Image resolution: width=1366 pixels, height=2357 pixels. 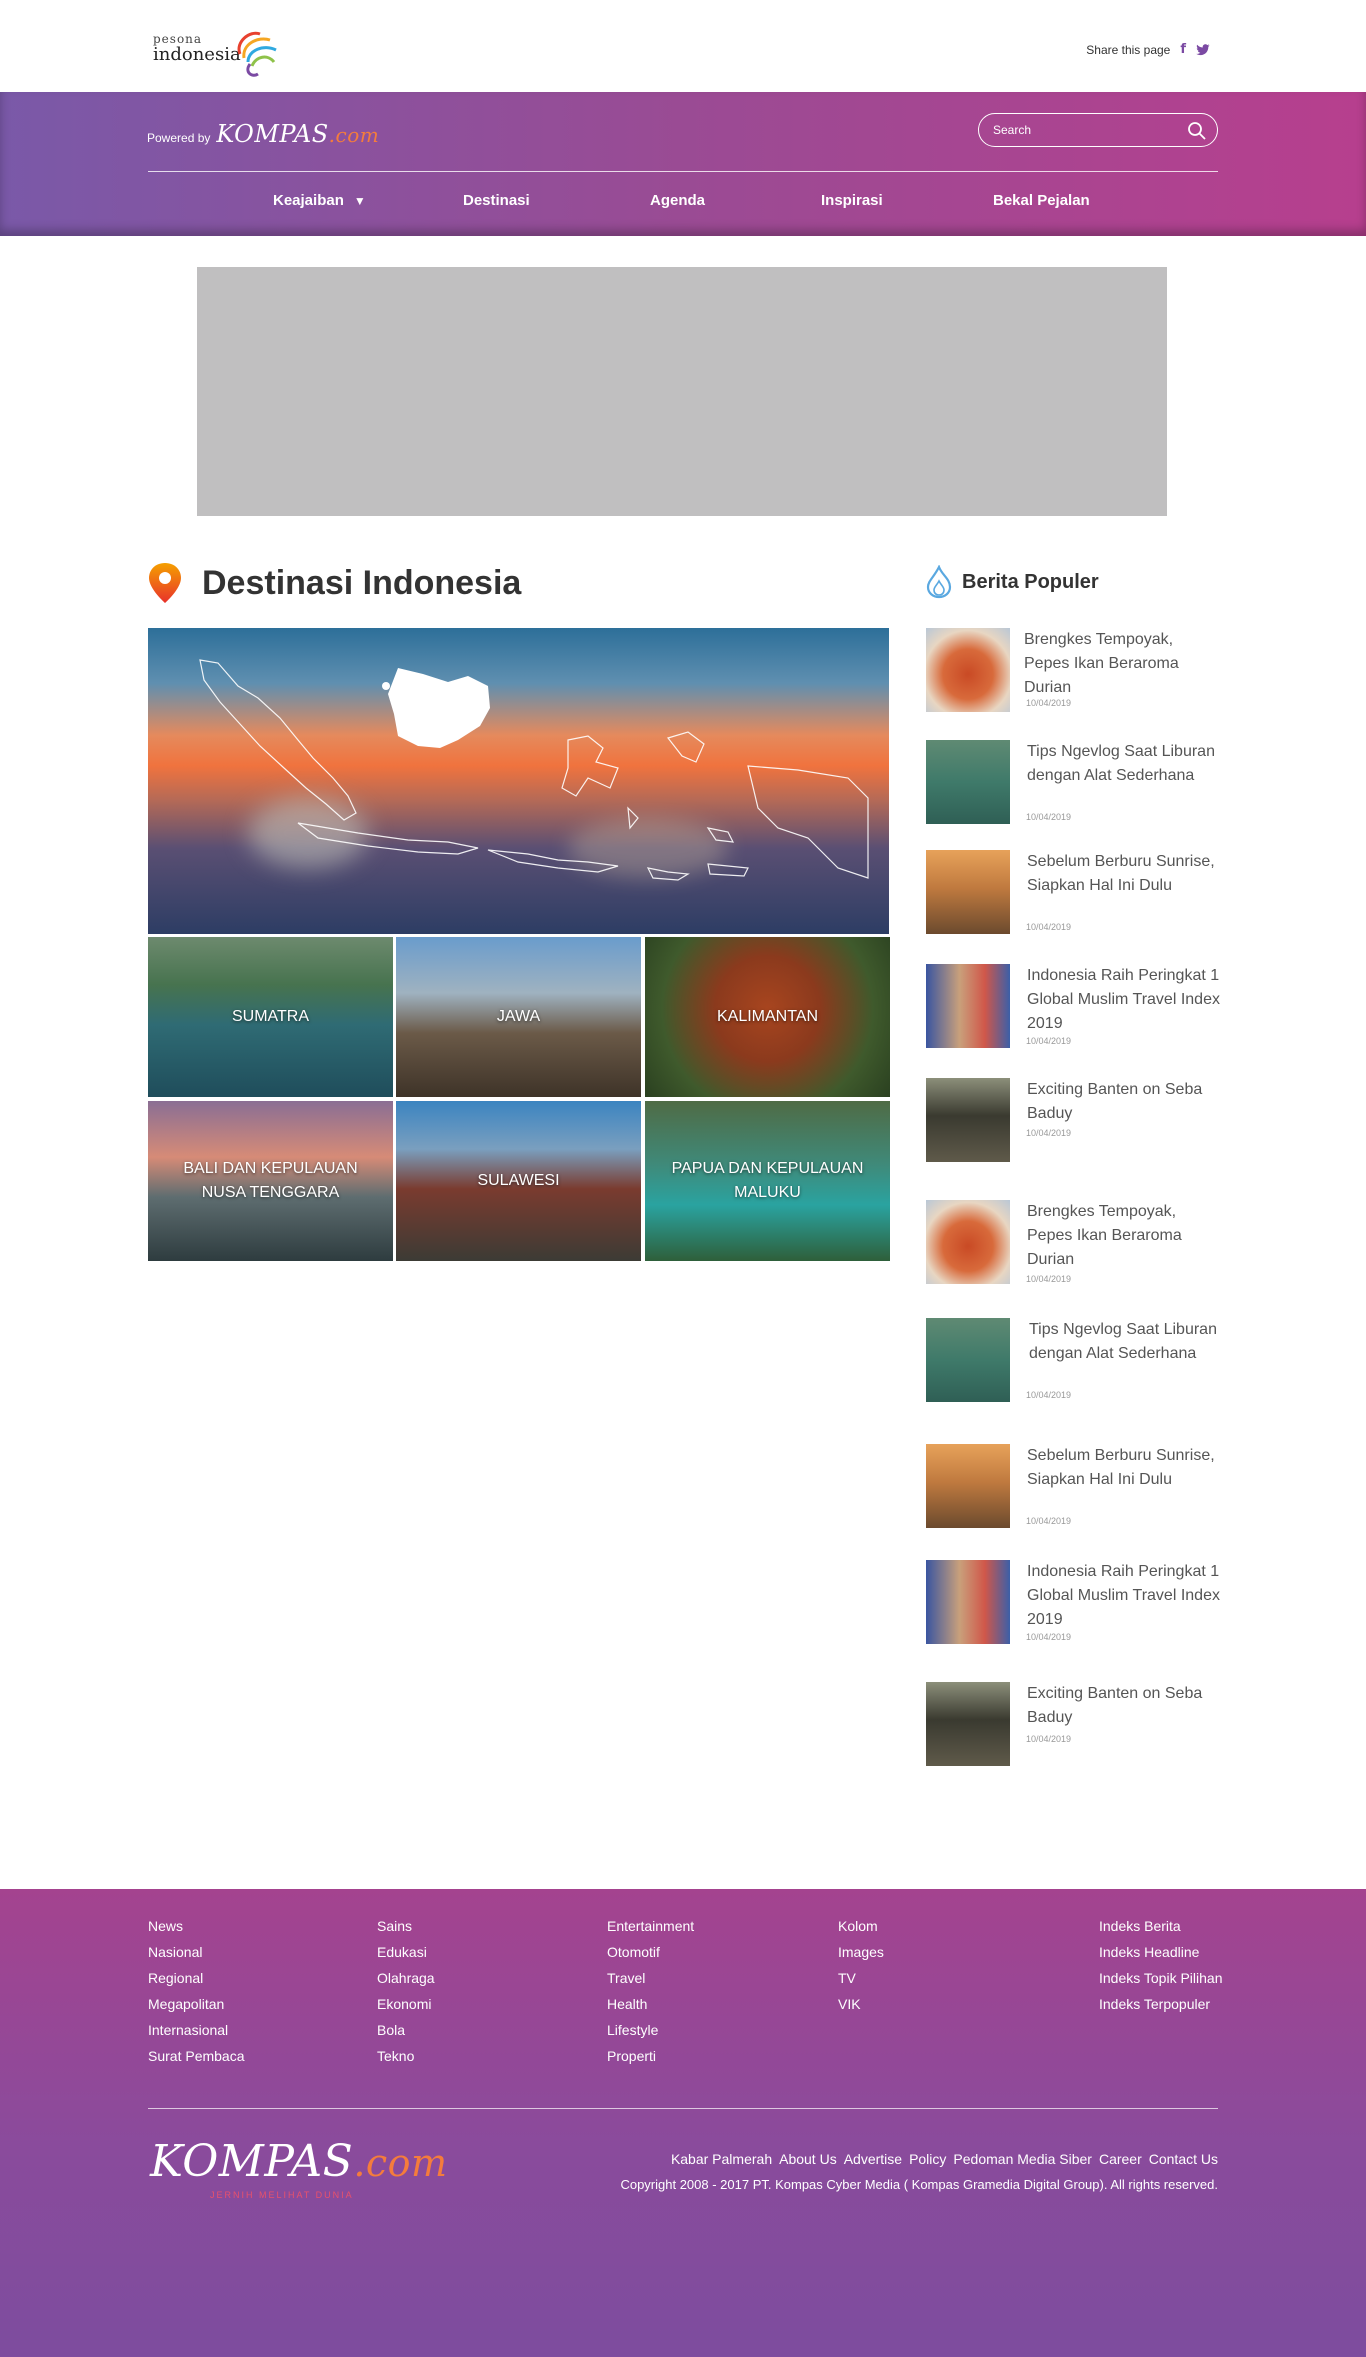 I want to click on footer-link: Indeks Terpopuler, so click(x=1160, y=2004).